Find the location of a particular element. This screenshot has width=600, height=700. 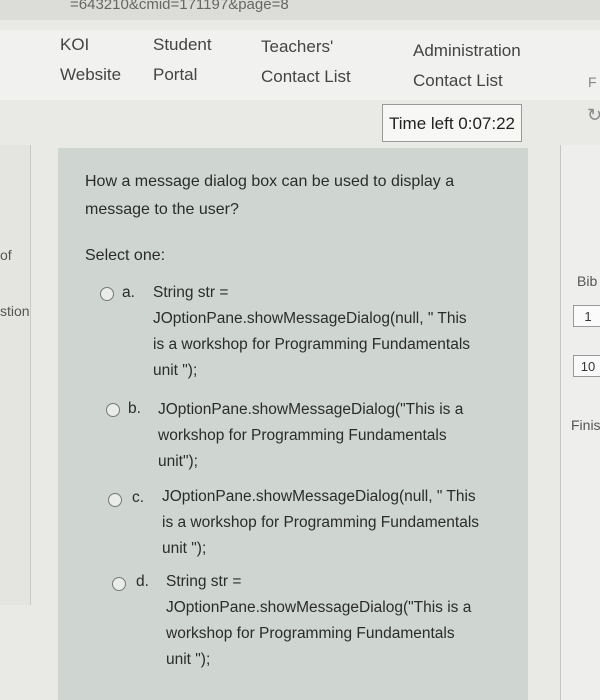

refresh-icon: ↻ is located at coordinates (593, 115).